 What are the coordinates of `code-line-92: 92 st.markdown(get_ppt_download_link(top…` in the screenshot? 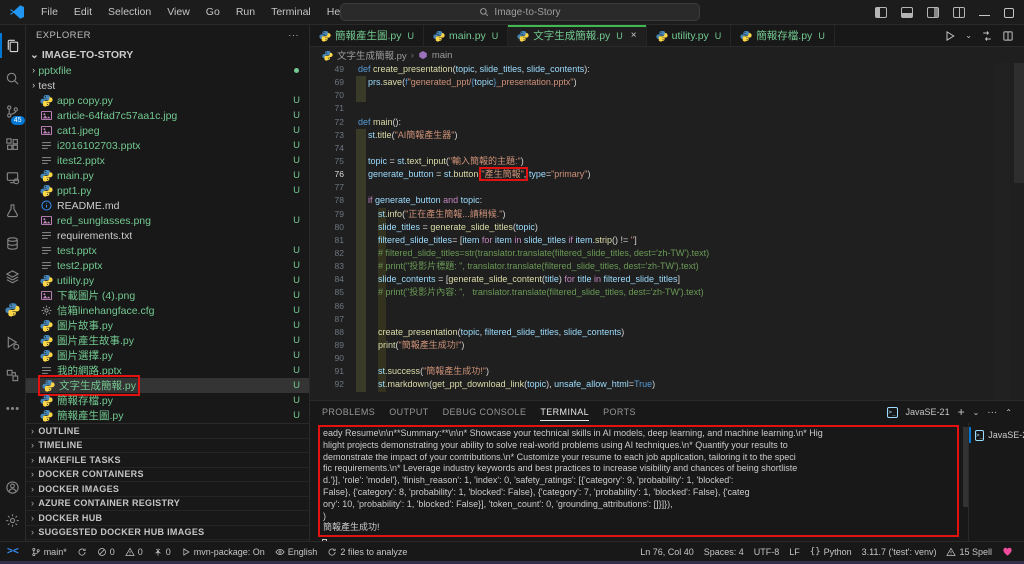 It's located at (667, 385).